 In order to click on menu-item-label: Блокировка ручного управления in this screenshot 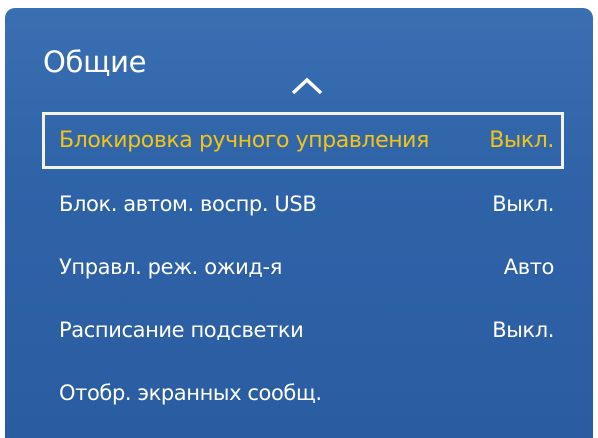, I will do `click(244, 140)`.